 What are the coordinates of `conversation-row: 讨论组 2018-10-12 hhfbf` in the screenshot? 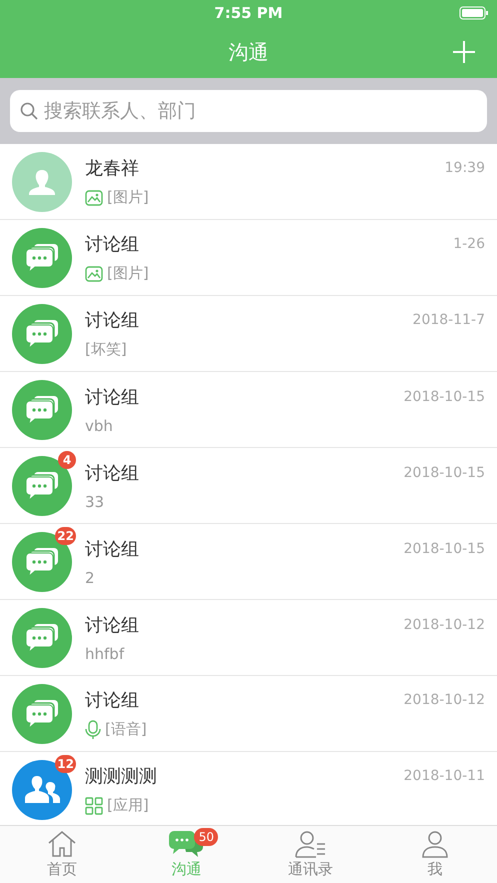 It's located at (248, 638).